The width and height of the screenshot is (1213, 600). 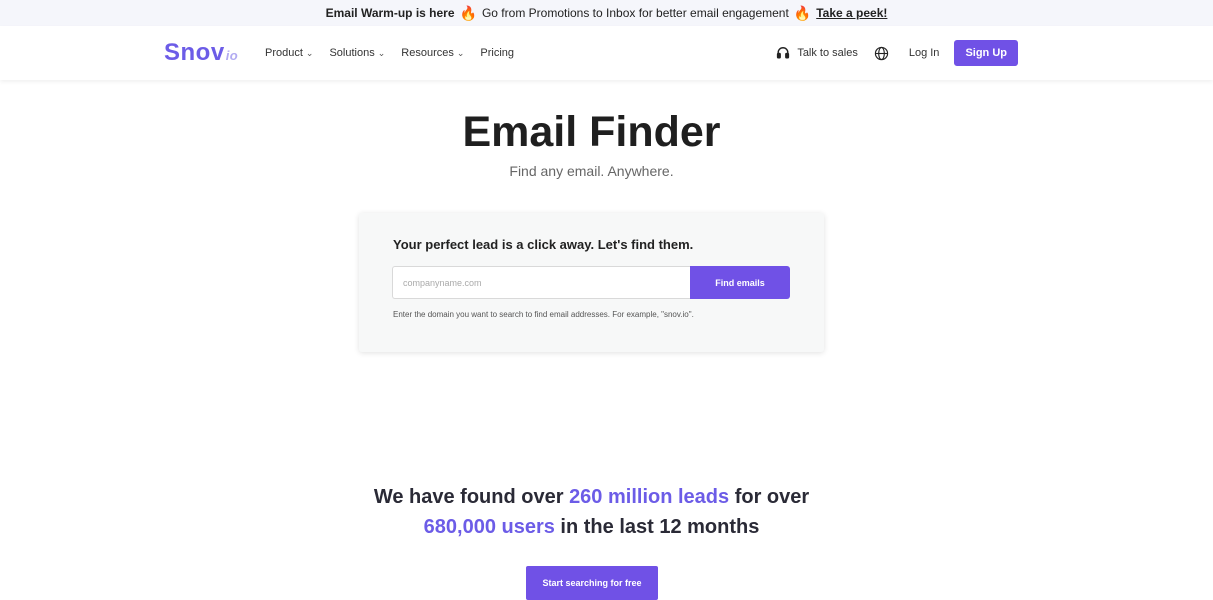 What do you see at coordinates (924, 53) in the screenshot?
I see `login-link: Log In` at bounding box center [924, 53].